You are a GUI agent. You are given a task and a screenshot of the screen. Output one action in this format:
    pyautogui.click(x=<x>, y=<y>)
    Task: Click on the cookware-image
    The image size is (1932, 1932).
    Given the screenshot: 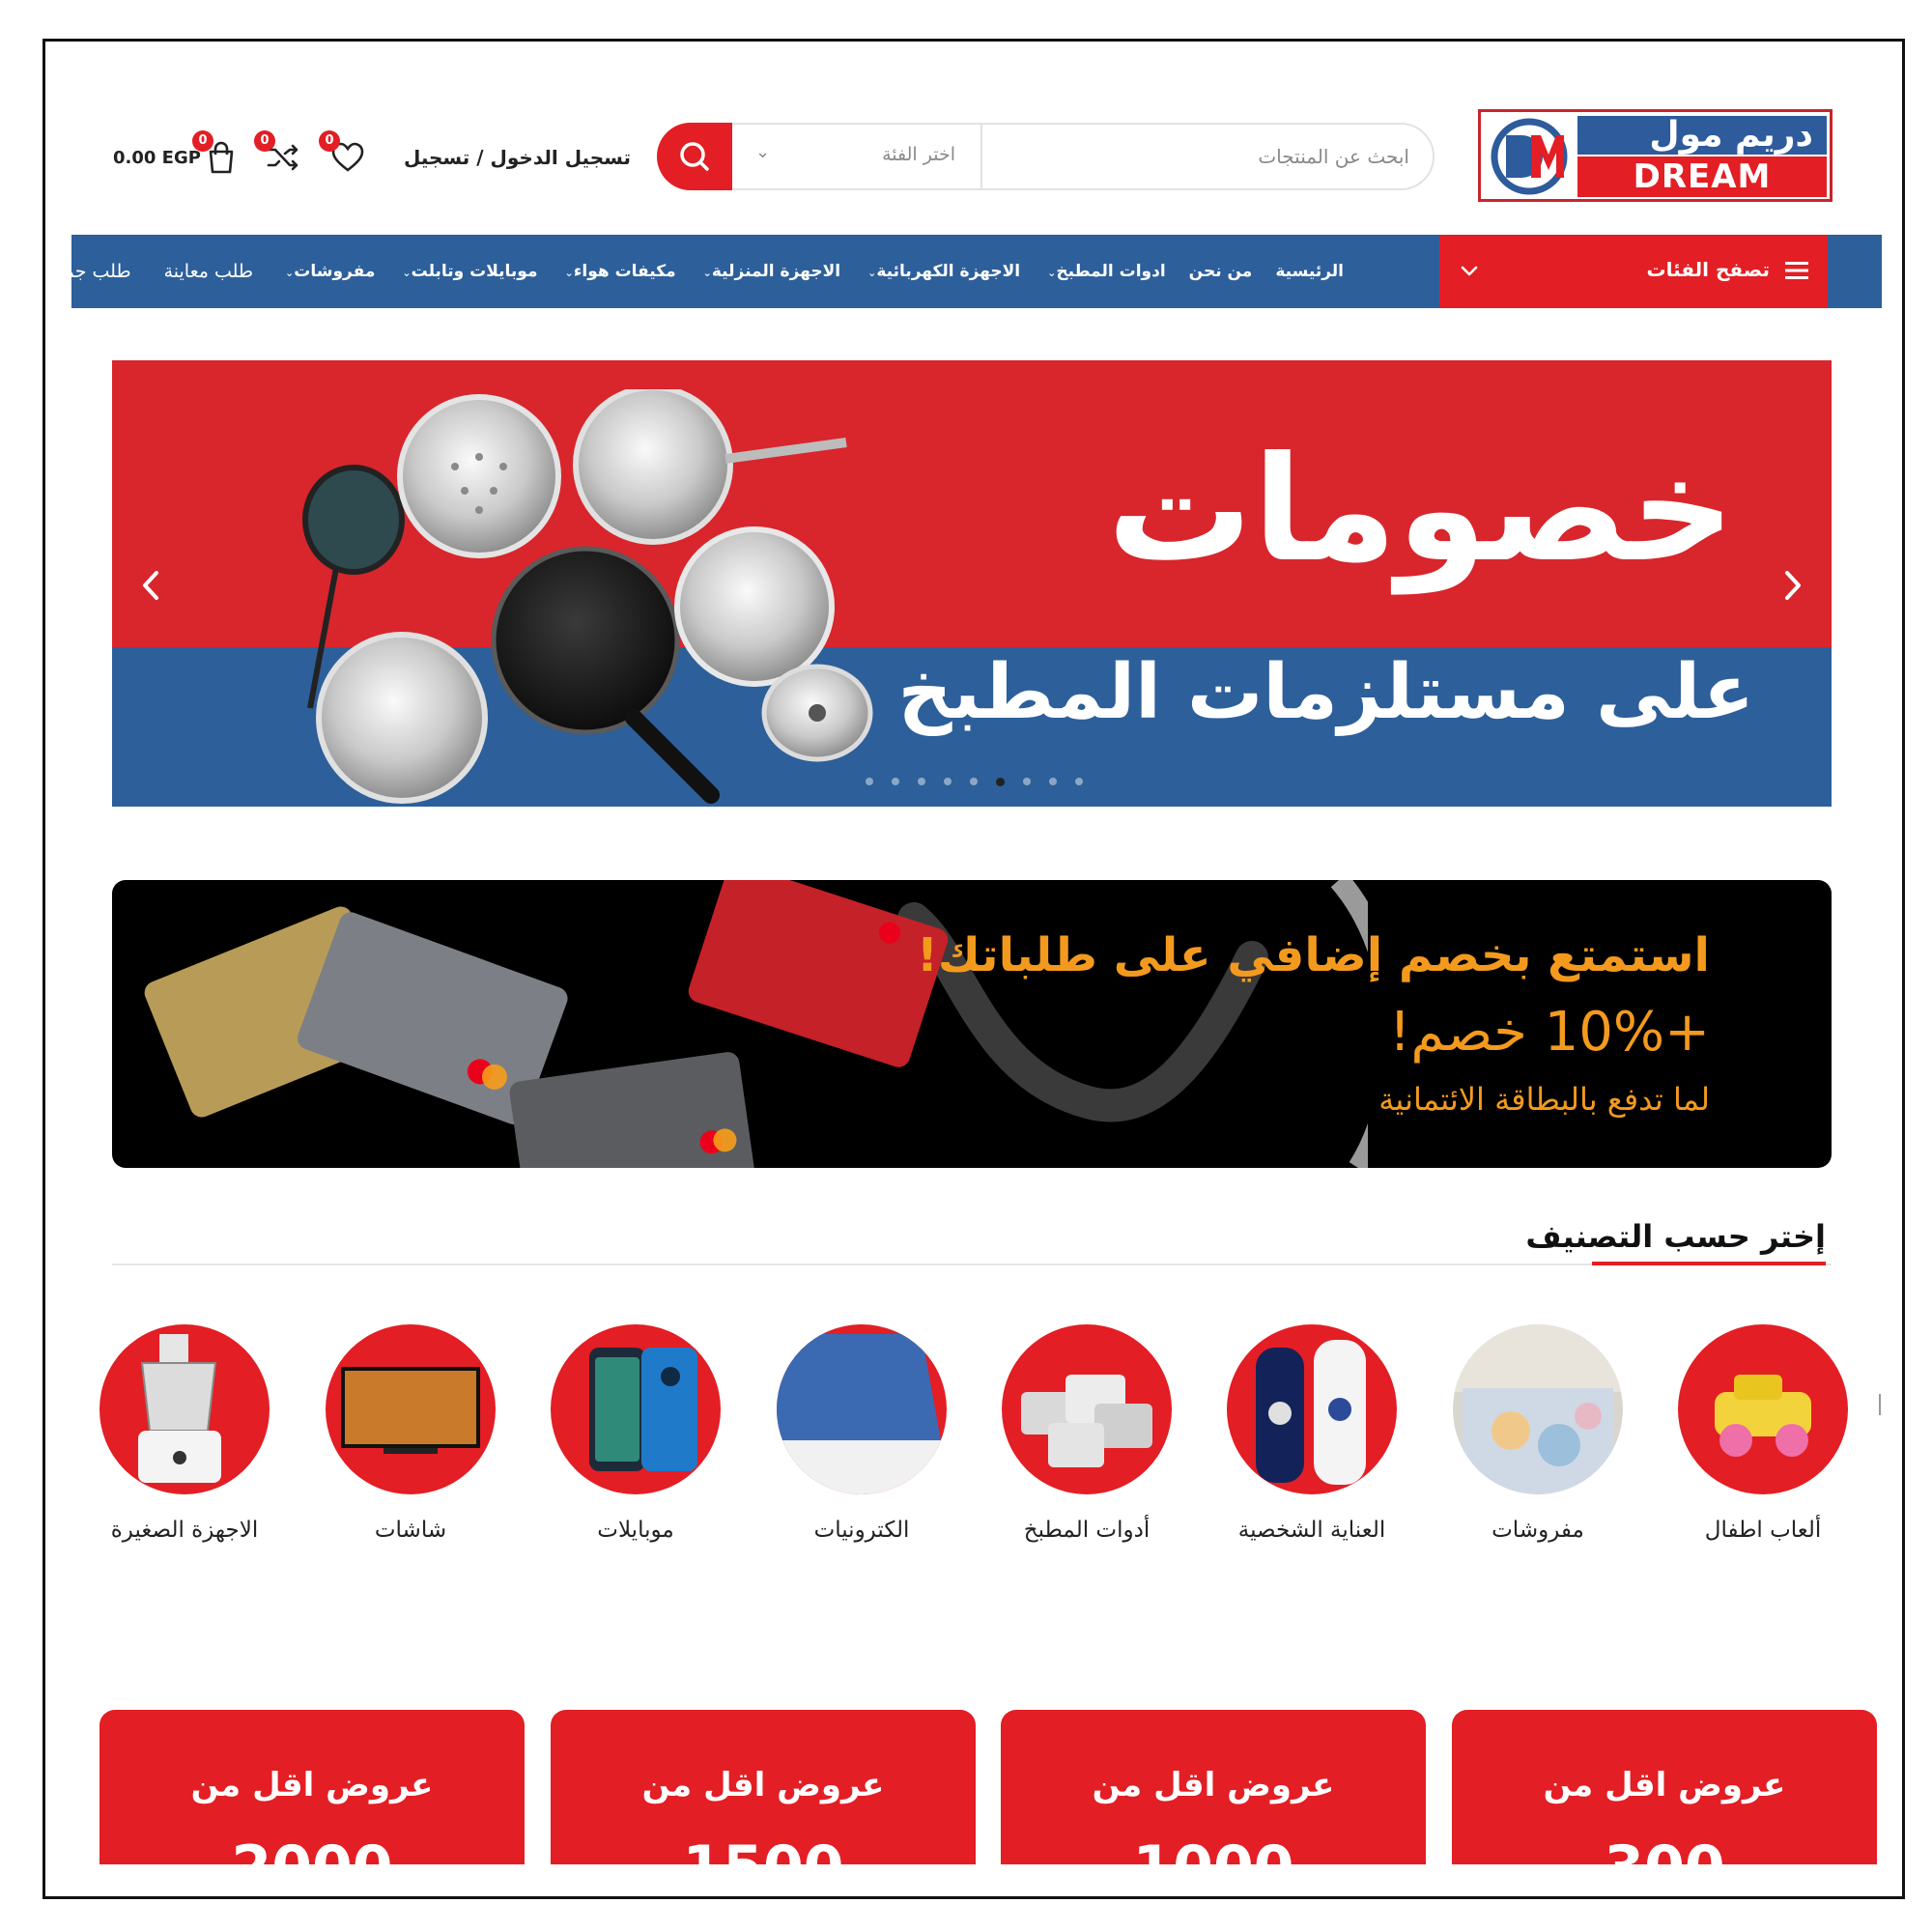 What is the action you would take?
    pyautogui.click(x=587, y=596)
    